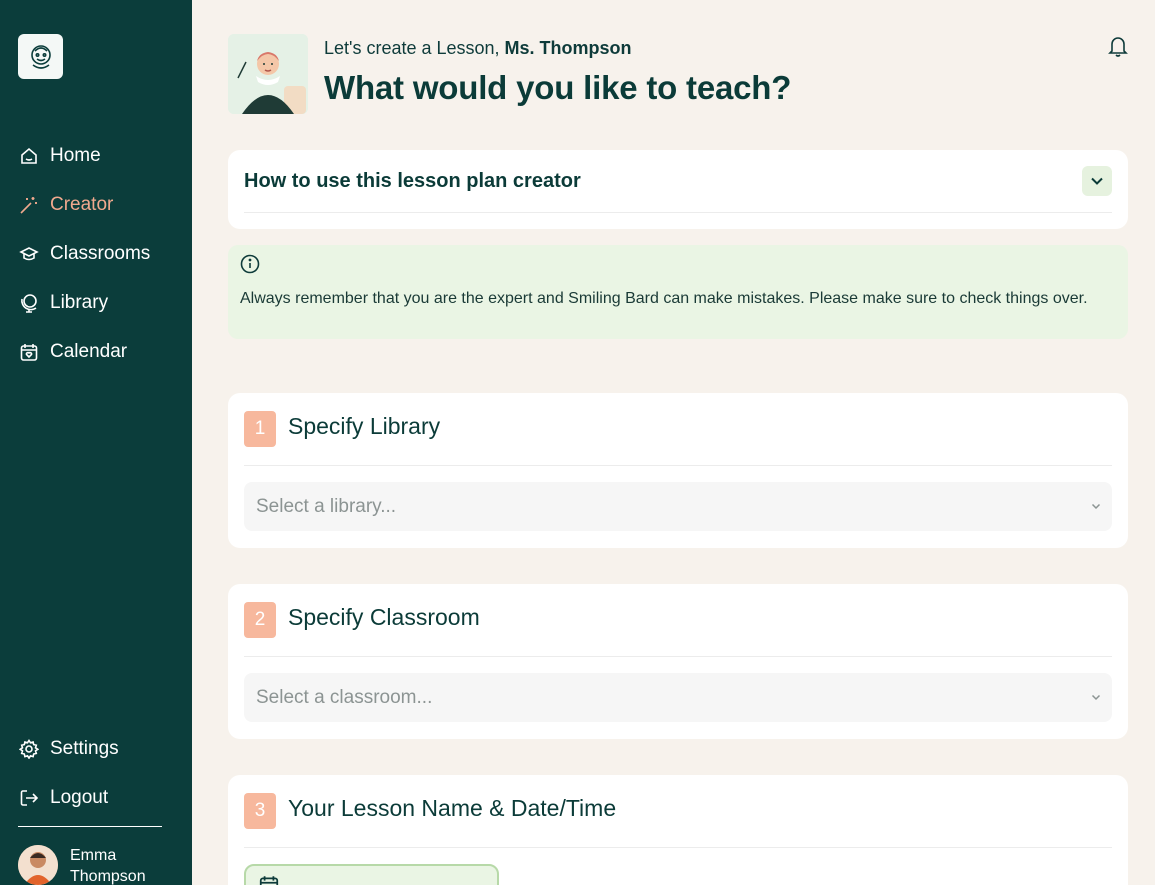  I want to click on step-title: Specify Library, so click(364, 426).